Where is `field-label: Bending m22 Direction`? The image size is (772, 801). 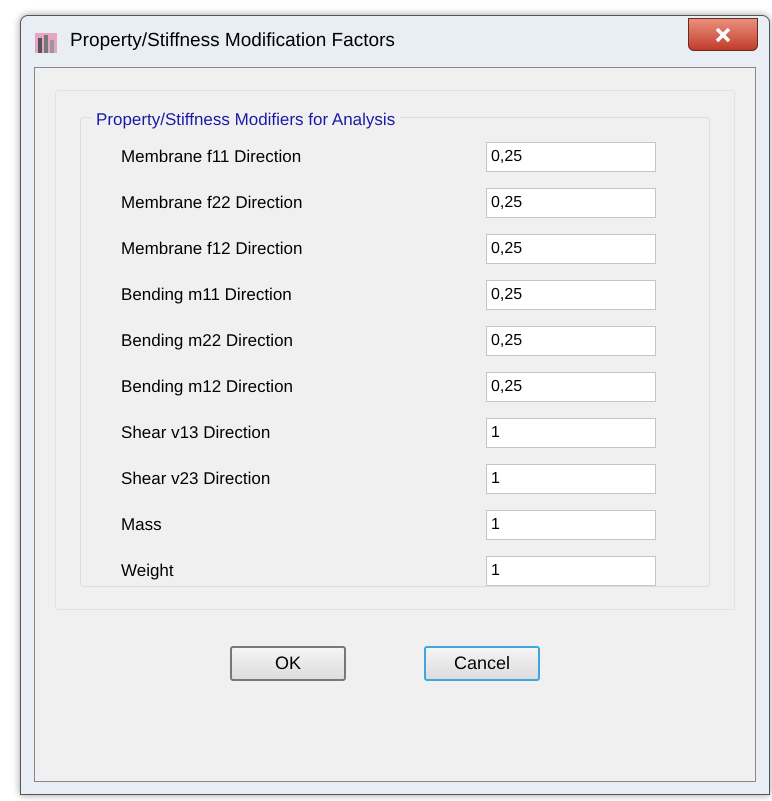
field-label: Bending m22 Direction is located at coordinates (207, 341).